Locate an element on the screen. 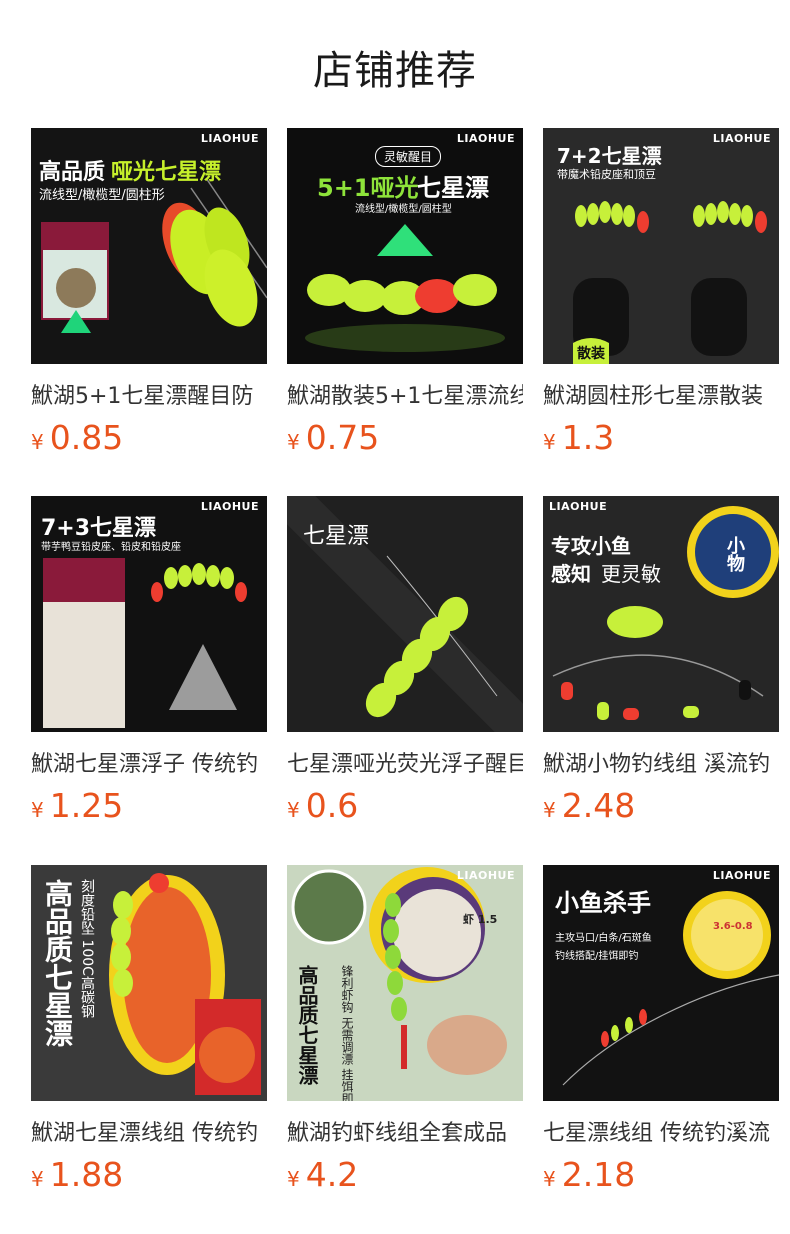  spool-label: 3.6-0.8 is located at coordinates (733, 926).